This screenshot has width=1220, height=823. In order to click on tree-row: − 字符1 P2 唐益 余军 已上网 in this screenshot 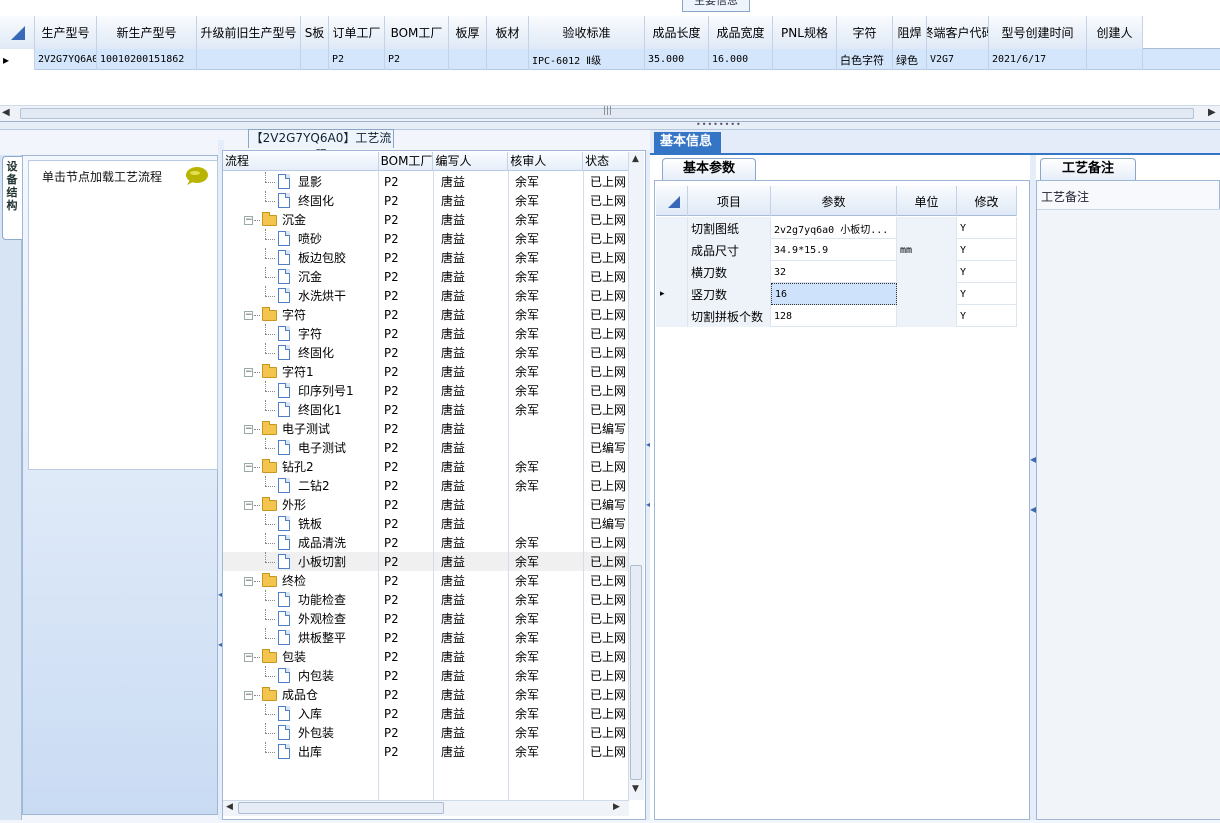, I will do `click(426, 371)`.